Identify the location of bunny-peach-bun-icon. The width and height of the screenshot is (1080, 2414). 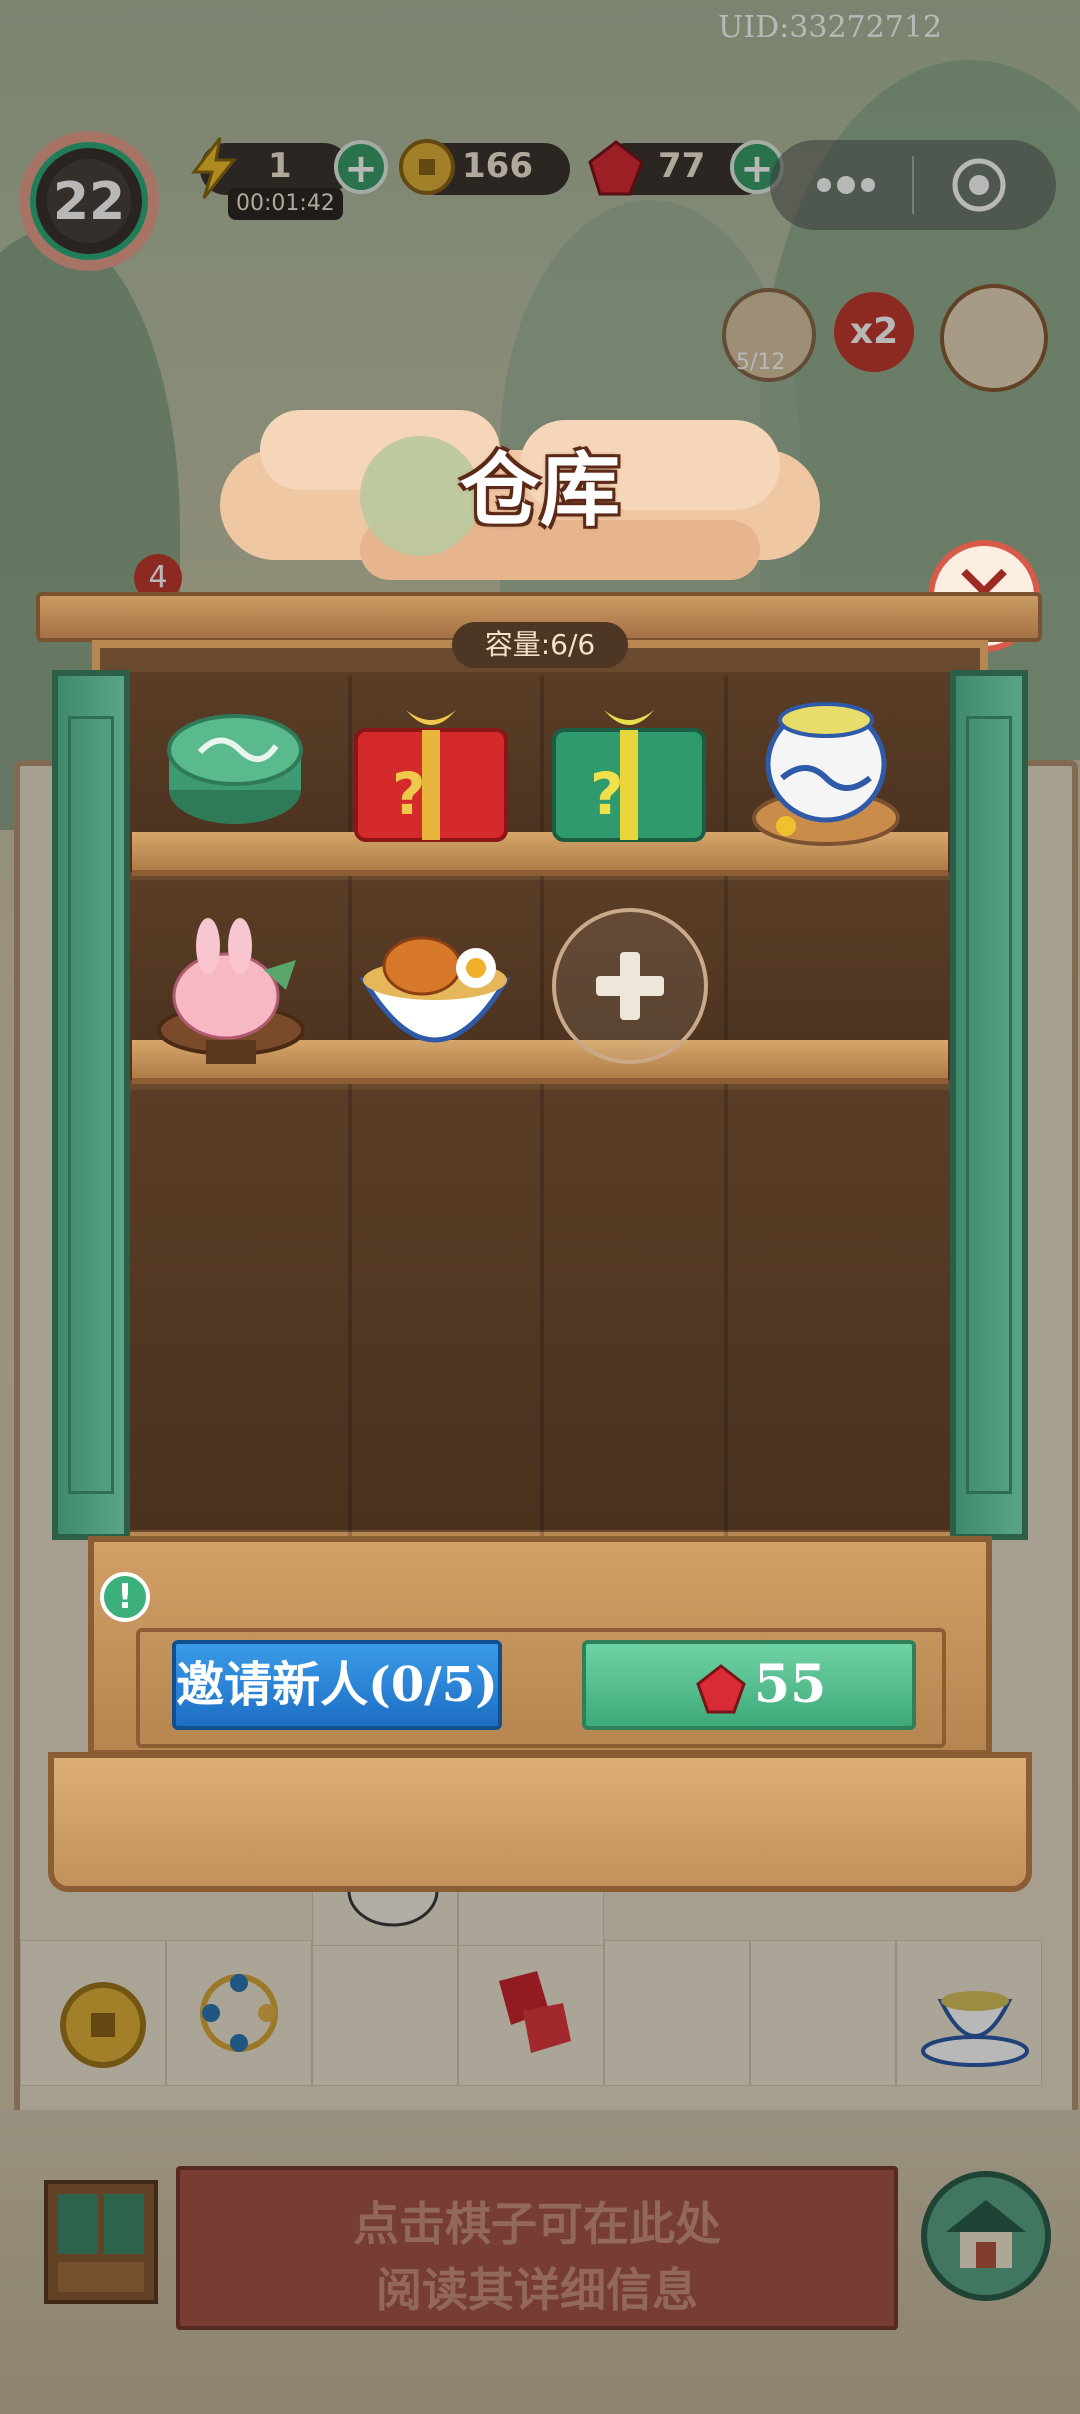
(231, 991).